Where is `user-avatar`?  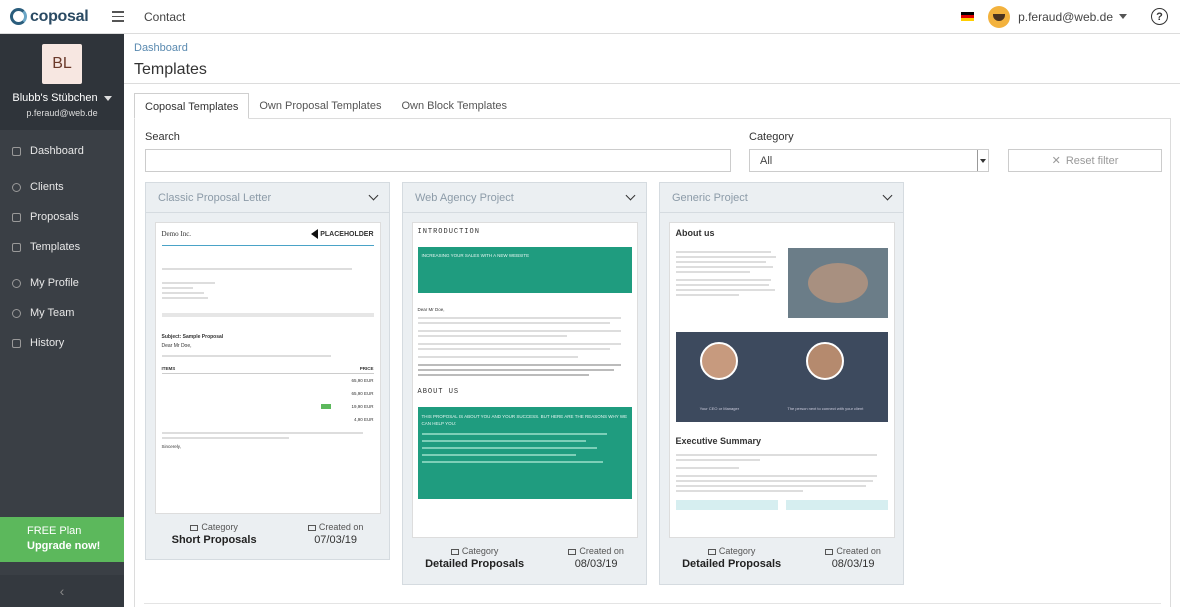 user-avatar is located at coordinates (999, 16).